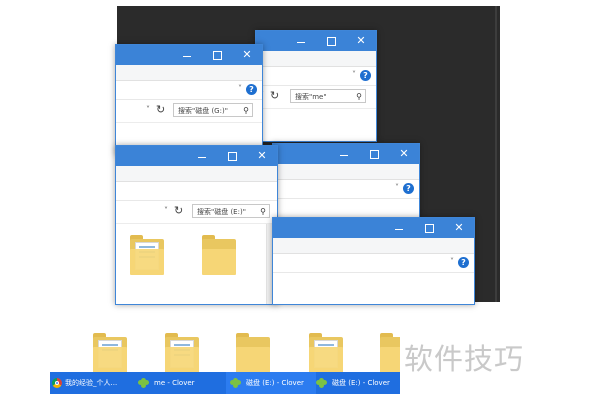 This screenshot has height=400, width=600. I want to click on explorer-window-me: ✕ ˅ ? ˅ ↻ 搜索"me" ⚲, so click(316, 86).